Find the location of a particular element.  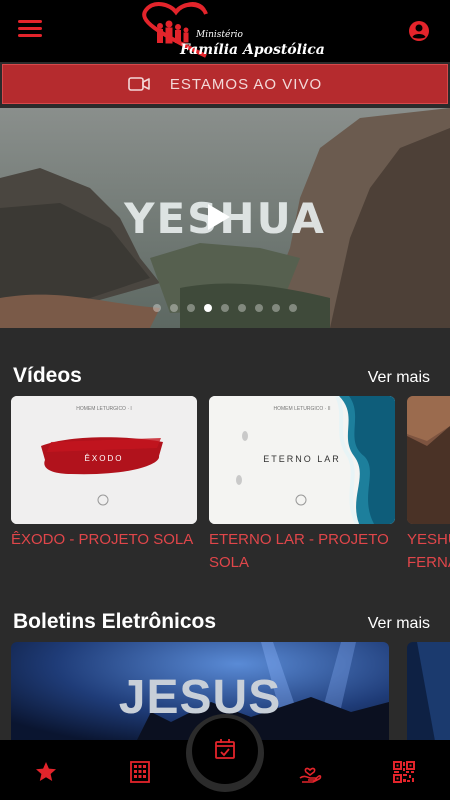

bulletin-image is located at coordinates (428, 697).